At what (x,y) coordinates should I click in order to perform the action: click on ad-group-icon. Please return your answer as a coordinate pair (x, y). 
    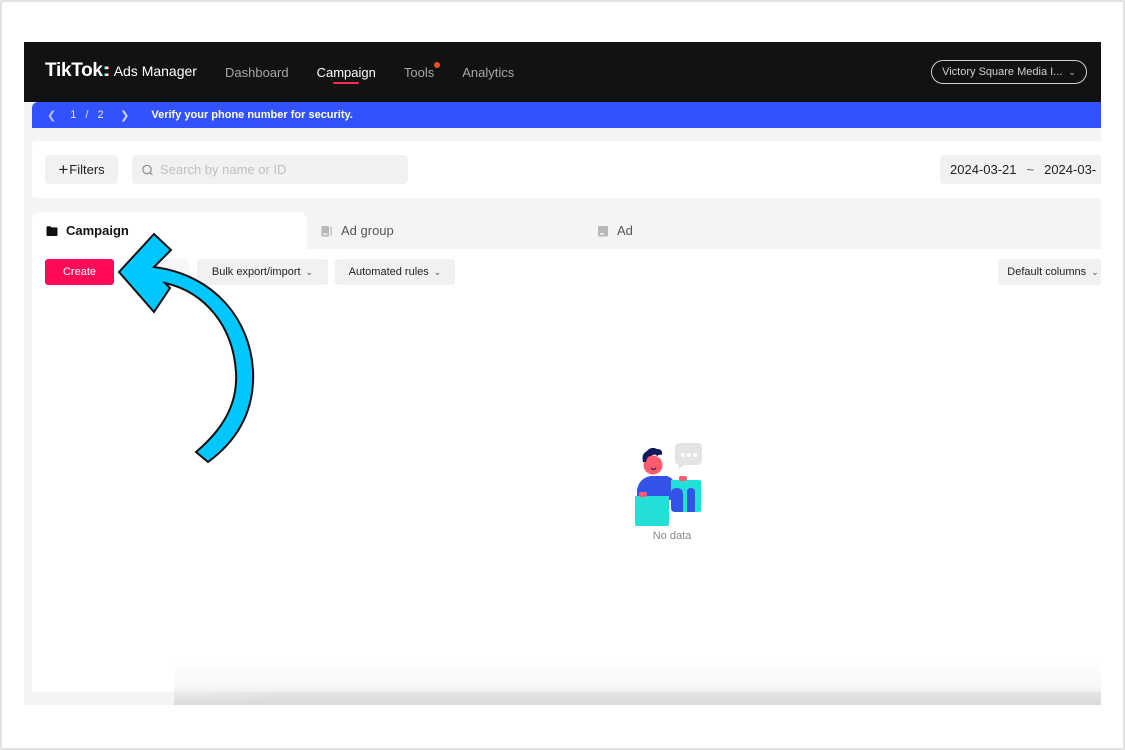
    Looking at the image, I should click on (326, 230).